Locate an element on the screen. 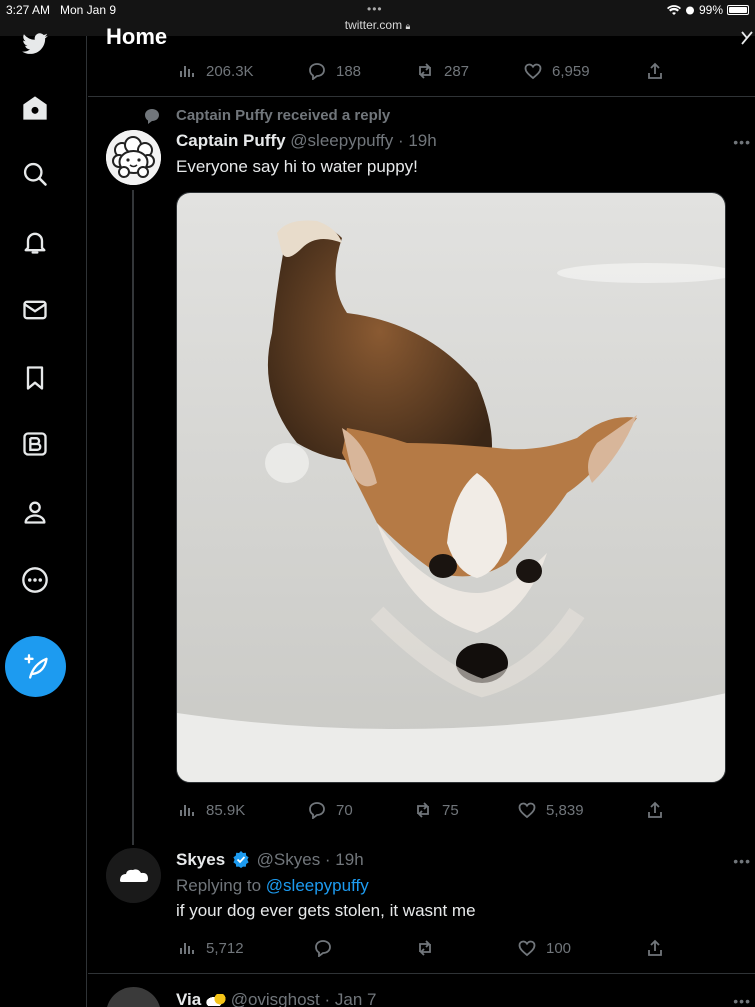 This screenshot has width=755, height=1007. battery-percent: 99% is located at coordinates (710, 10).